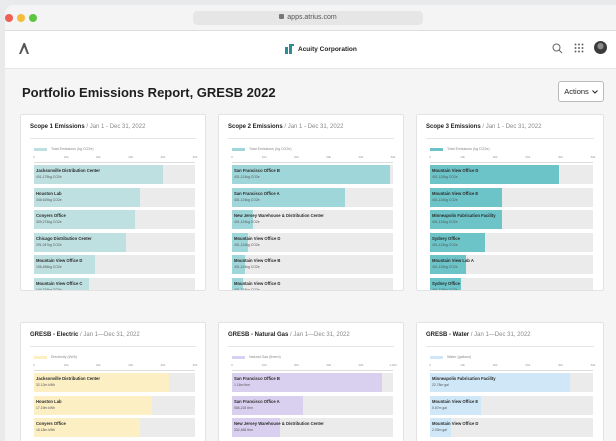 The height and width of the screenshot is (441, 616). Describe the element at coordinates (257, 193) in the screenshot. I see `bar-label: San Francisco Office A` at that location.